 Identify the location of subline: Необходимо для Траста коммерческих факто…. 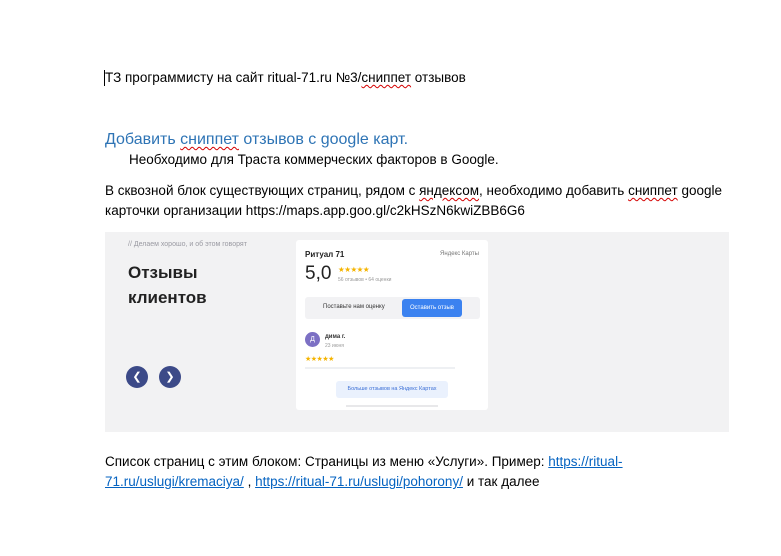
(314, 159).